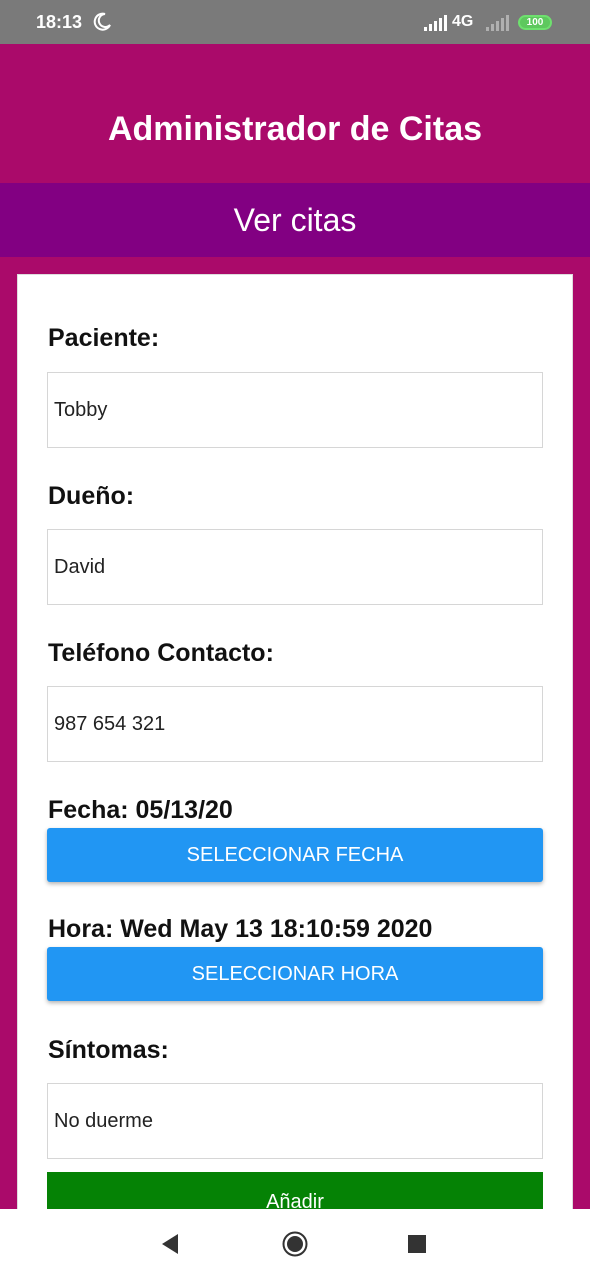 Image resolution: width=590 pixels, height=1280 pixels. Describe the element at coordinates (295, 724) in the screenshot. I see `phone-input: 987 654 321` at that location.